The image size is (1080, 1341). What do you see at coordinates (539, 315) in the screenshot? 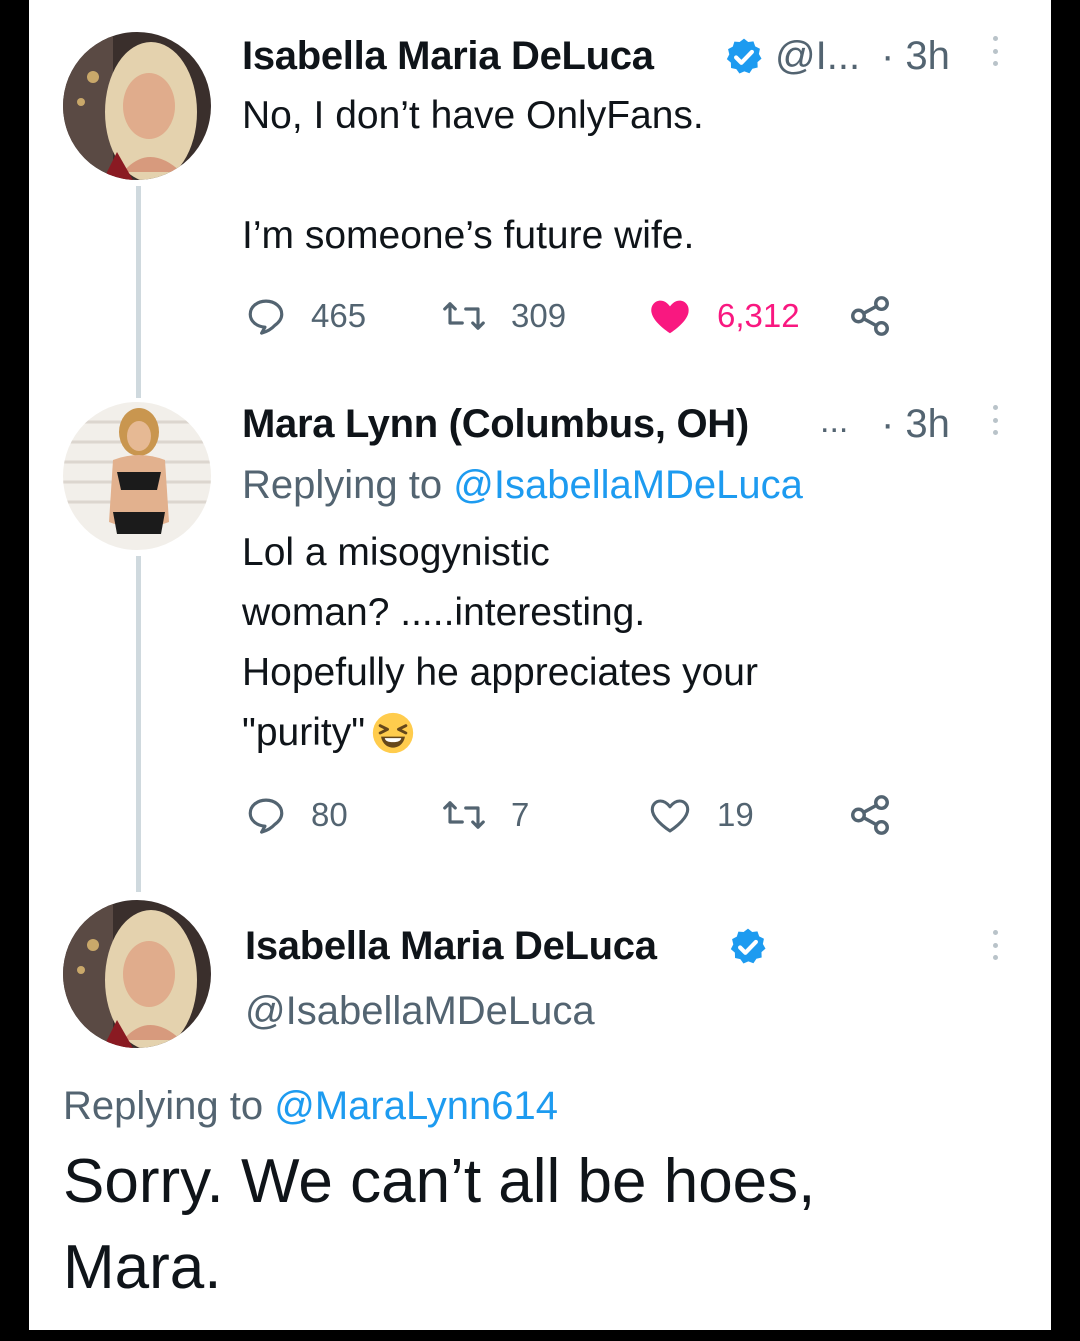
I see `retweet-count: 309` at bounding box center [539, 315].